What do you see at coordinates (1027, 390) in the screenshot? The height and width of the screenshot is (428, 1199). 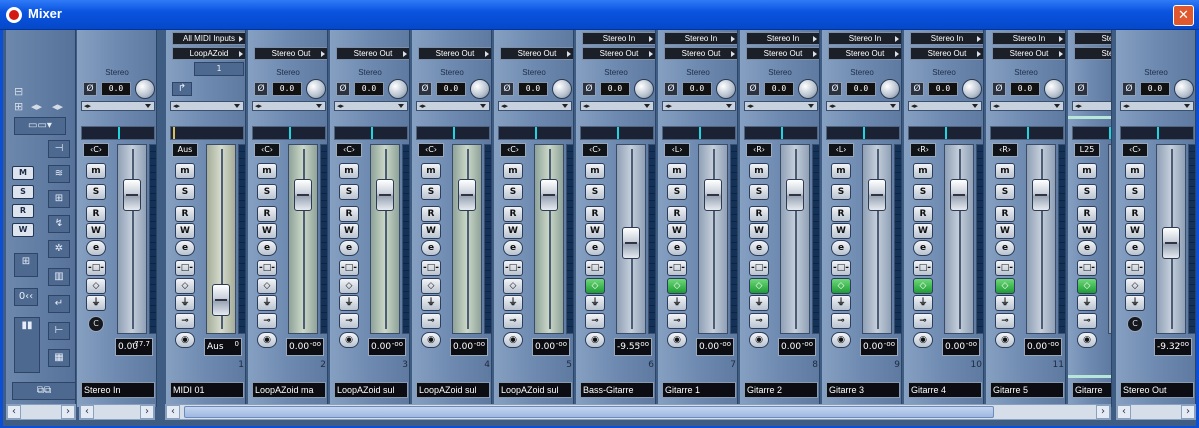 I see `channel-name: Gitarre 5` at bounding box center [1027, 390].